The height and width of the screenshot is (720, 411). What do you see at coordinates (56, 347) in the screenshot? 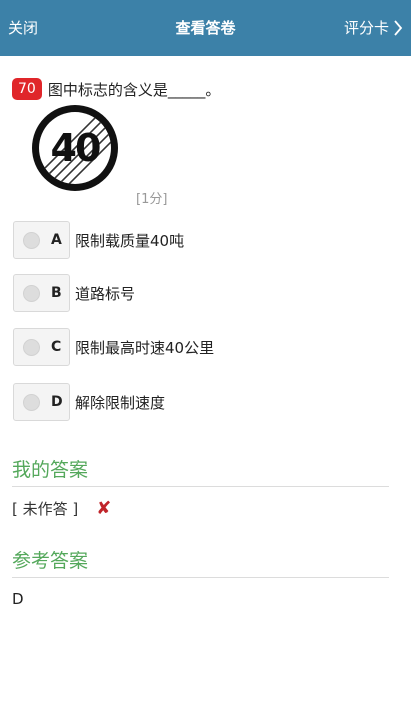
I see `option-letter: C` at bounding box center [56, 347].